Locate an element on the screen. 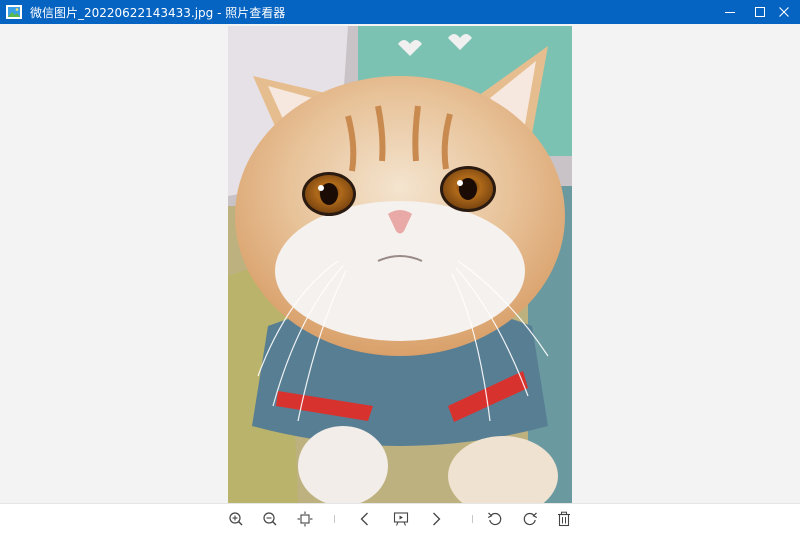 The image size is (800, 533). slideshow-button is located at coordinates (401, 519).